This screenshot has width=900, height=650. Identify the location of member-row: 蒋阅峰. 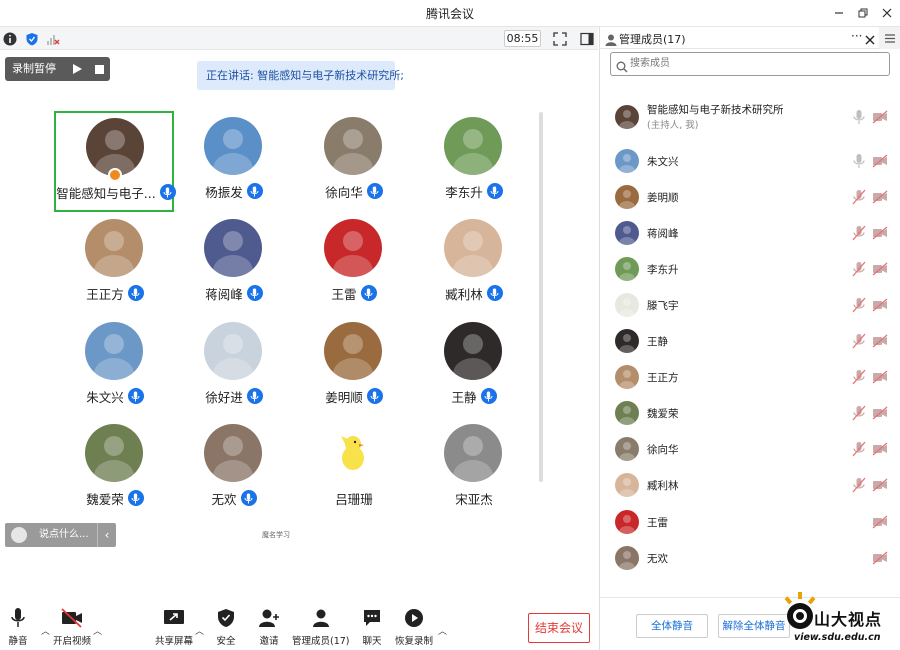
(746, 233).